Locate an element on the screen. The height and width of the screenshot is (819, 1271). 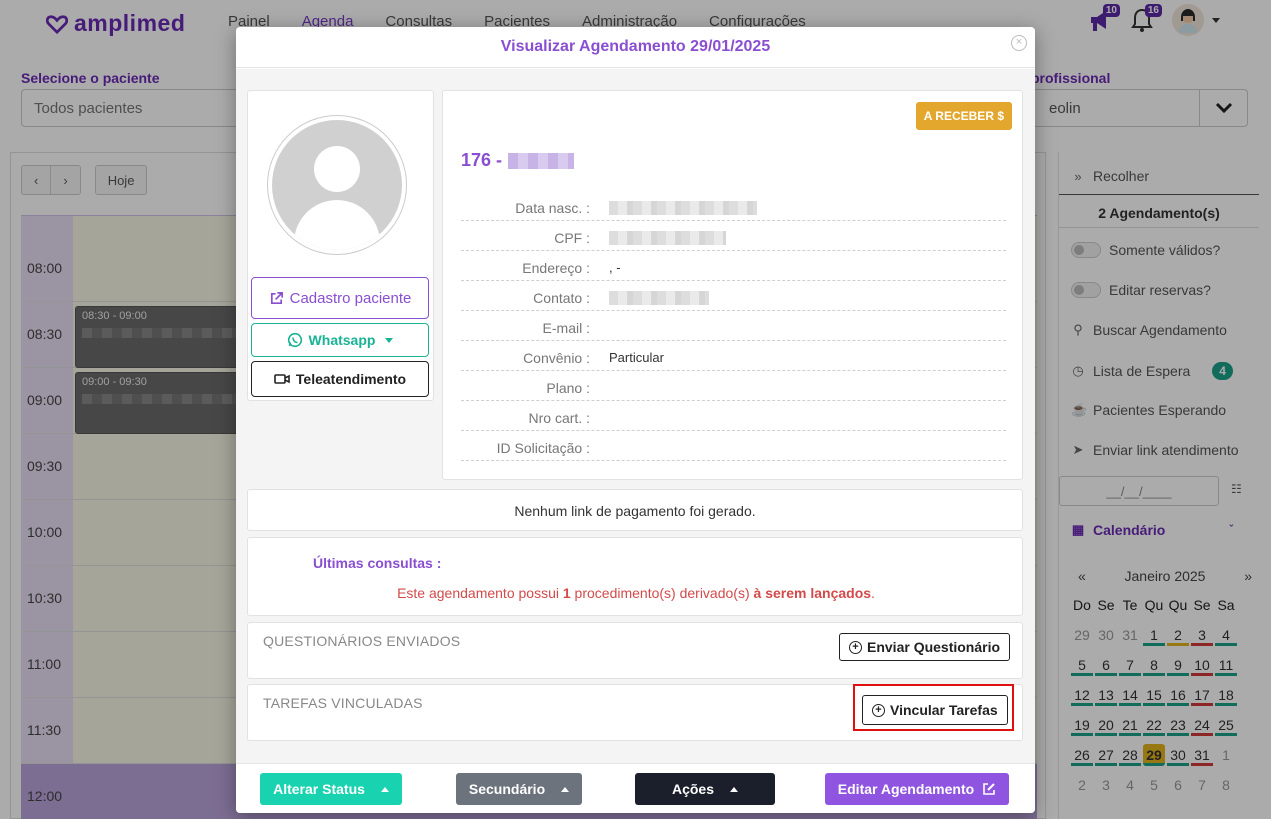
send-questionnaire-label: Enviar Questionário is located at coordinates (934, 647).